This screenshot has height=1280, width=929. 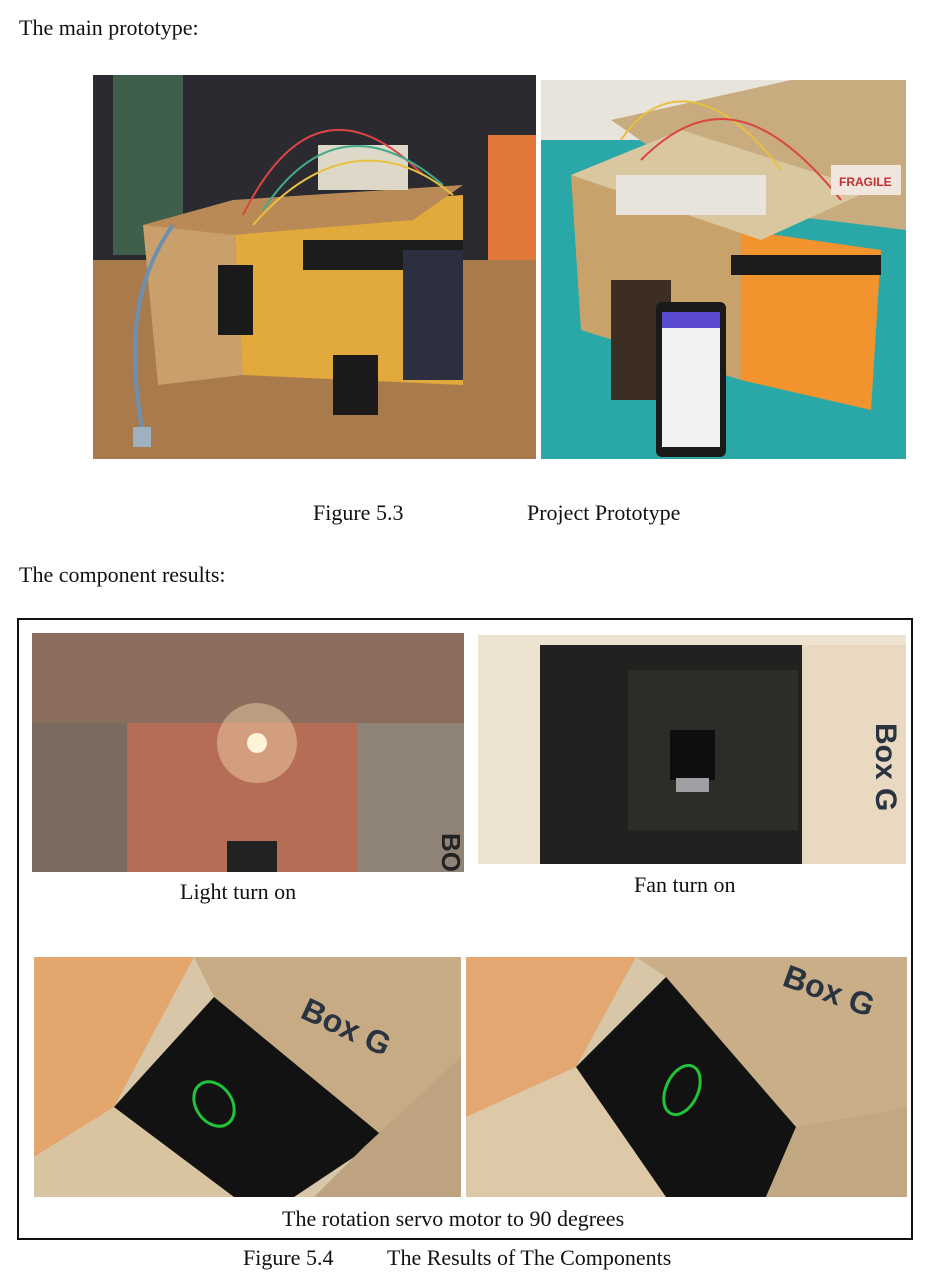 What do you see at coordinates (604, 512) in the screenshot?
I see `figure-5-3-caption: Project Prototype` at bounding box center [604, 512].